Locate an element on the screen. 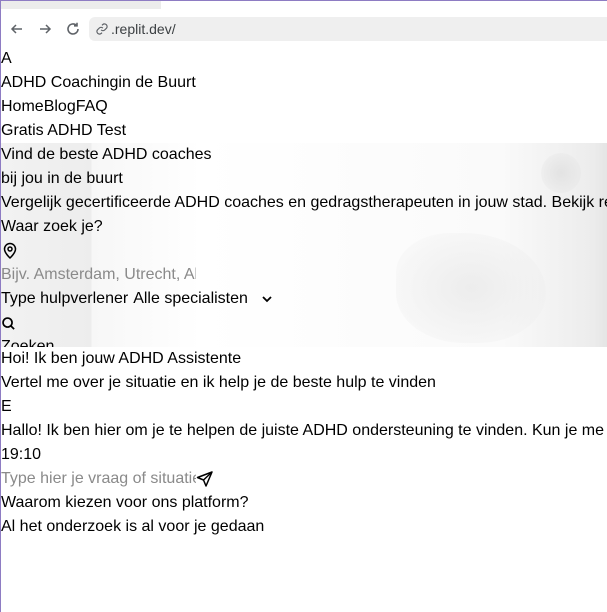 The width and height of the screenshot is (607, 612). hero-title-line-2: bij jou in de buurt is located at coordinates (62, 178).